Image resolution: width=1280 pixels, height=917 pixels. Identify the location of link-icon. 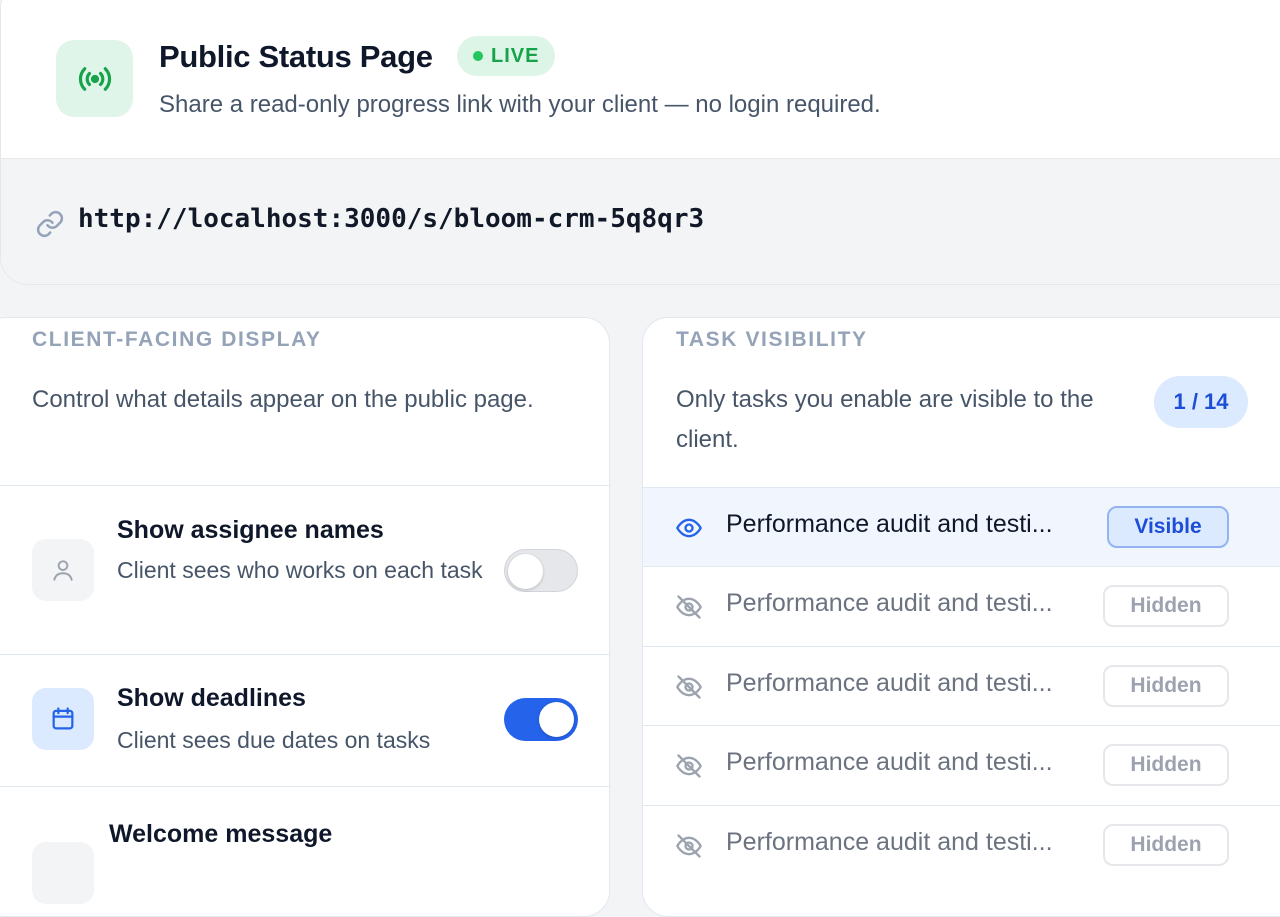
(50, 224).